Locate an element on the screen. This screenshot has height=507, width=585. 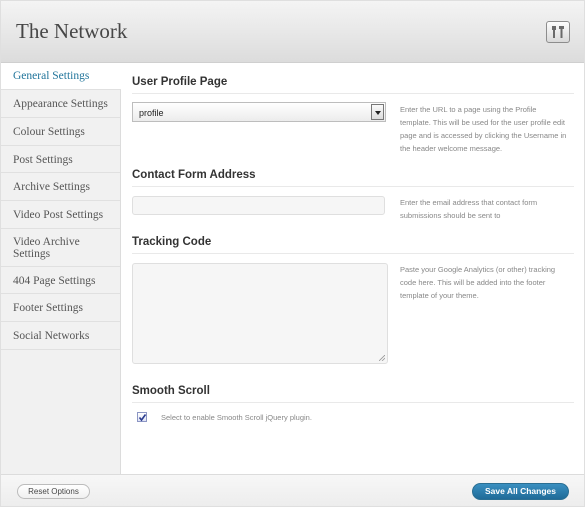
page-title: The Network is located at coordinates (72, 31).